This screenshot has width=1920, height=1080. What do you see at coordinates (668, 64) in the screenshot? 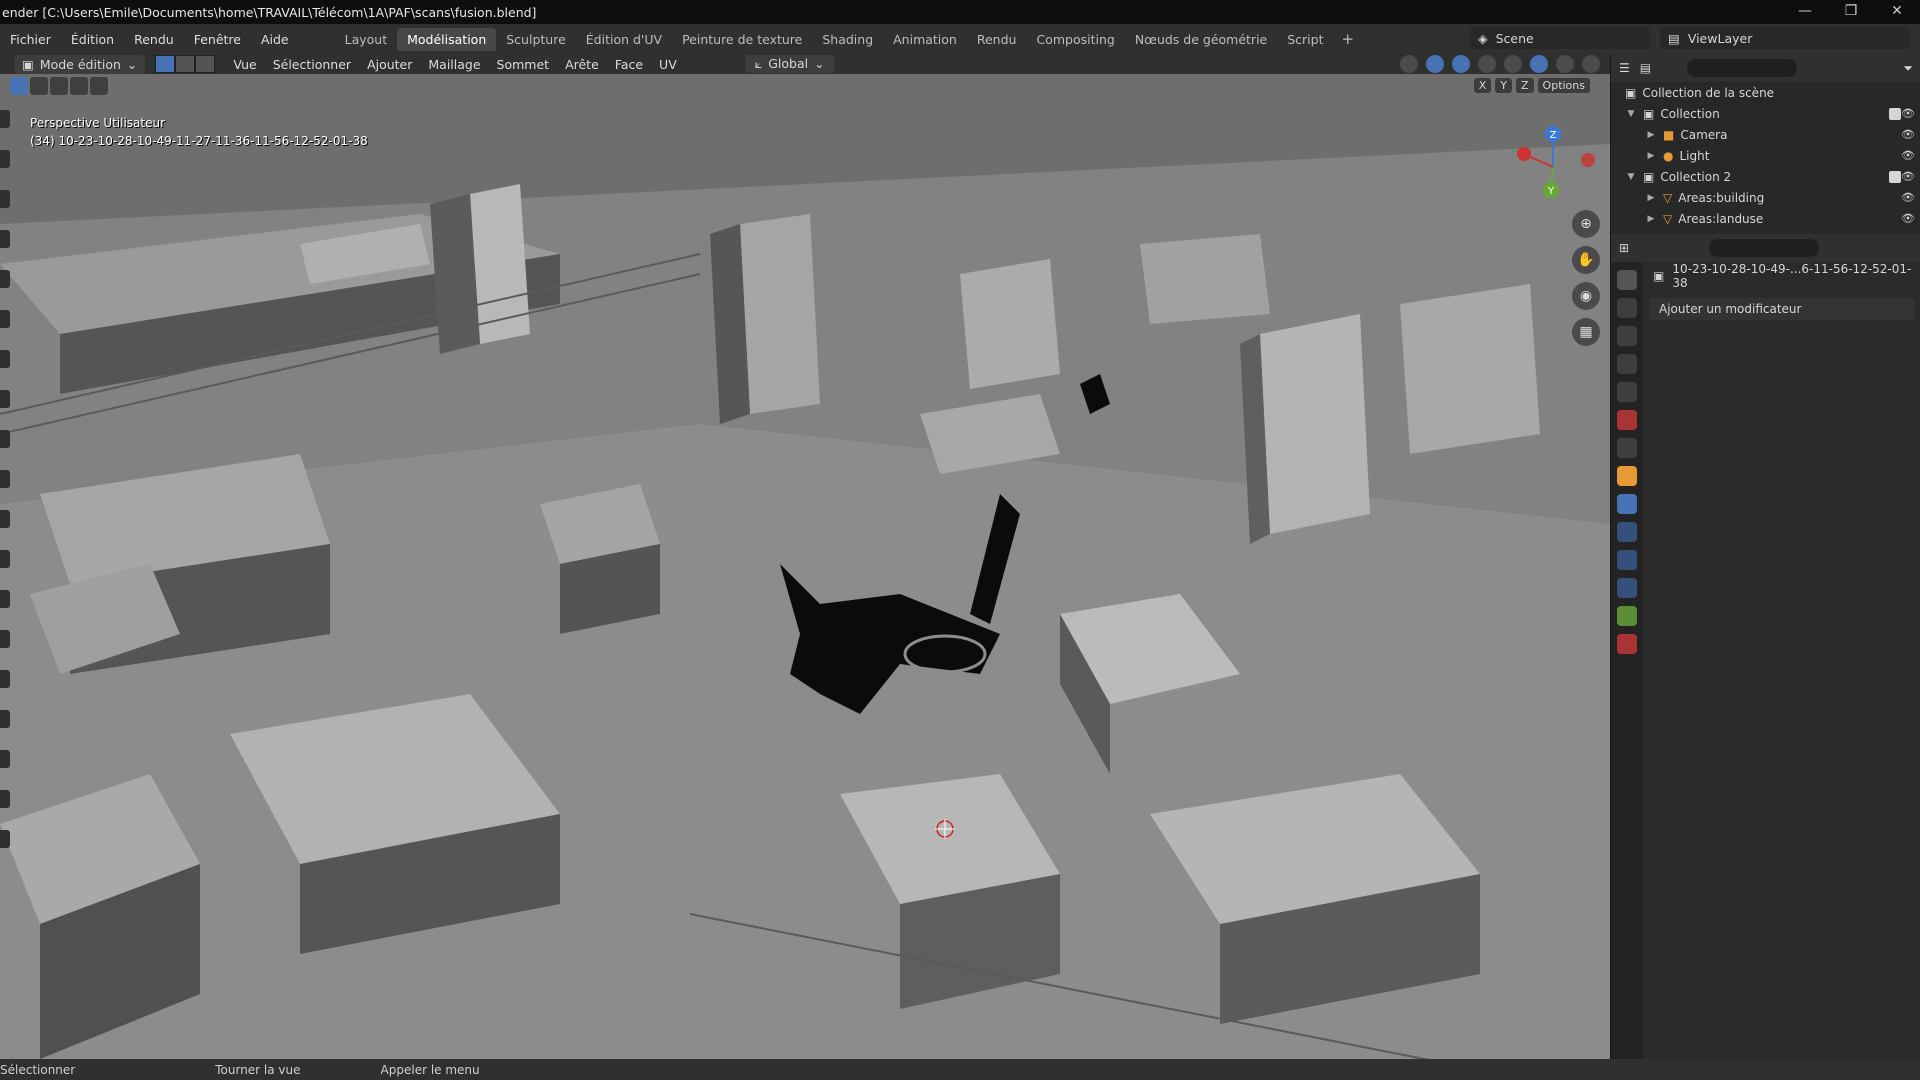
I see `menu-uv: UV` at bounding box center [668, 64].